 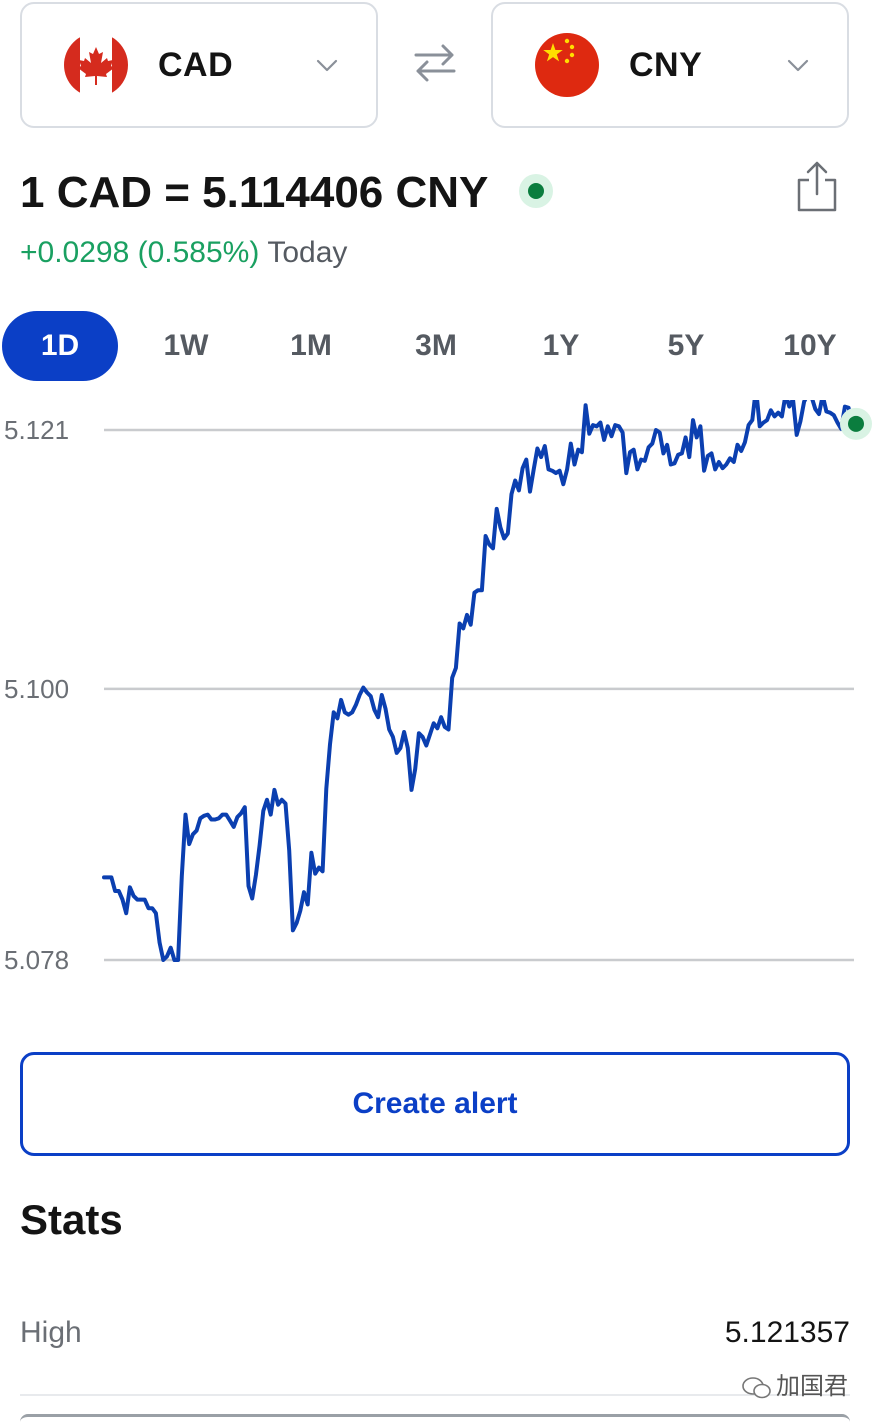 I want to click on chart-end-point, so click(x=856, y=423).